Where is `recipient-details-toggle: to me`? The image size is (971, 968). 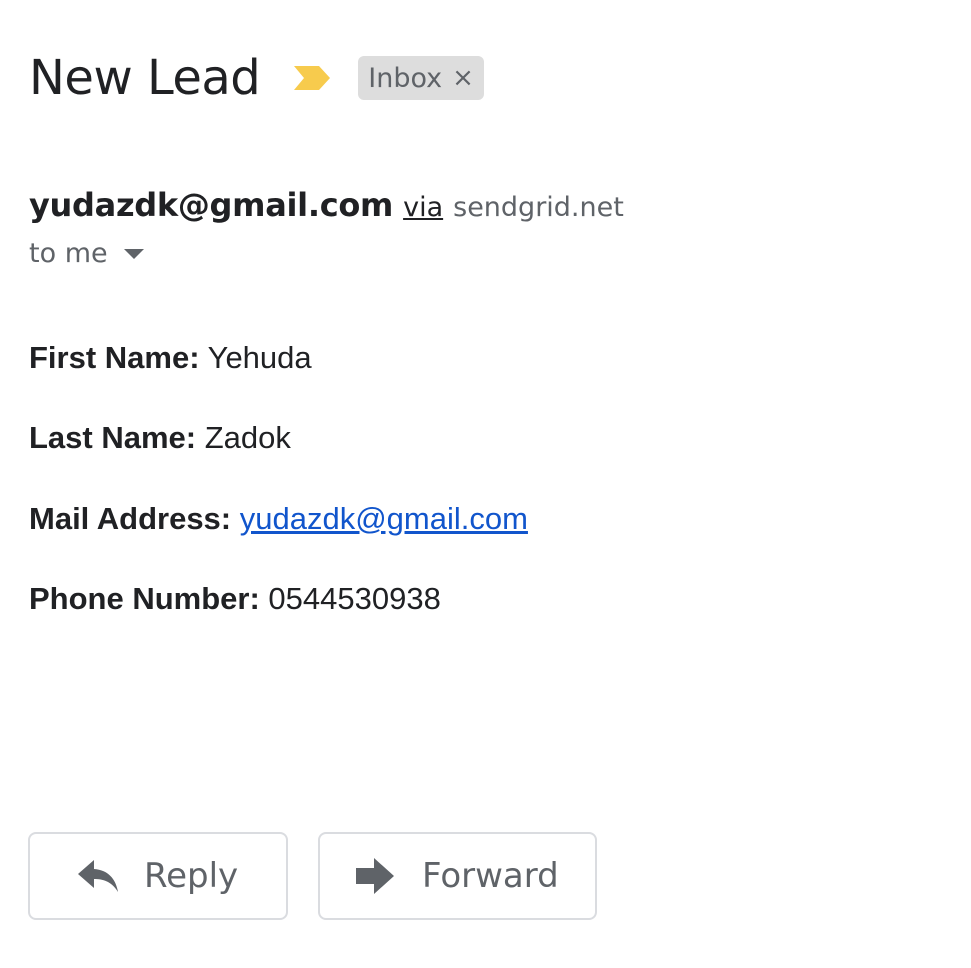 recipient-details-toggle: to me is located at coordinates (86, 253).